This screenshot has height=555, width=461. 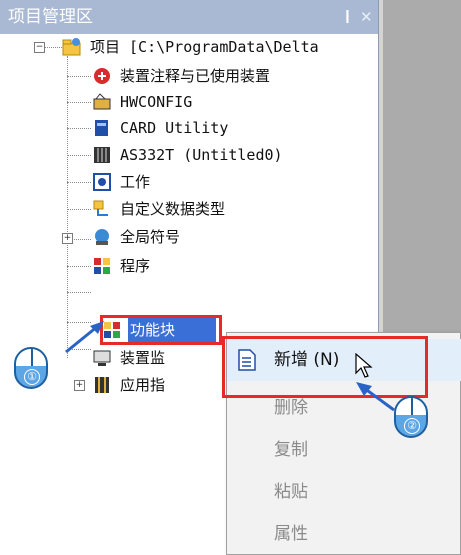 I want to click on step-2-mouse-callout: ②, so click(x=411, y=417).